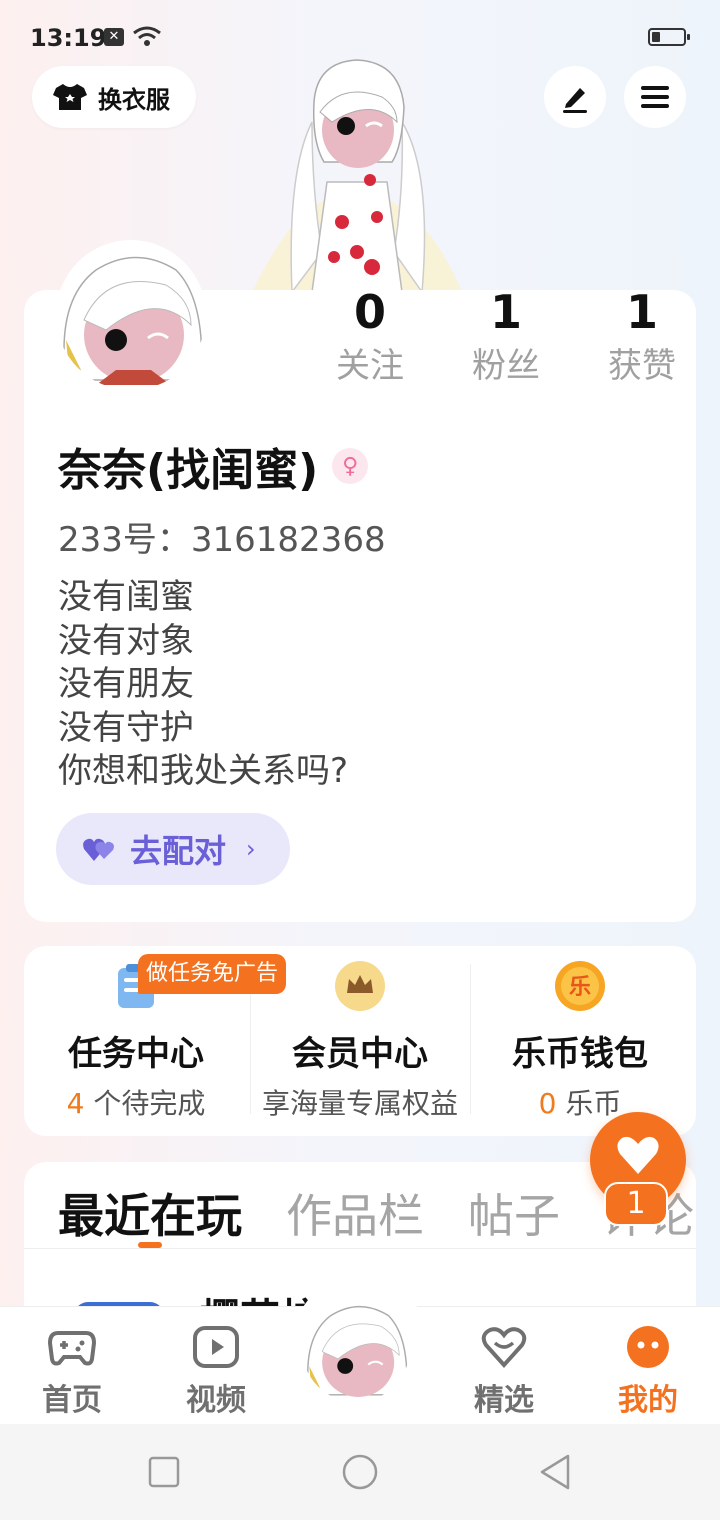 This screenshot has height=1520, width=720. What do you see at coordinates (648, 1347) in the screenshot?
I see `smile-face-icon` at bounding box center [648, 1347].